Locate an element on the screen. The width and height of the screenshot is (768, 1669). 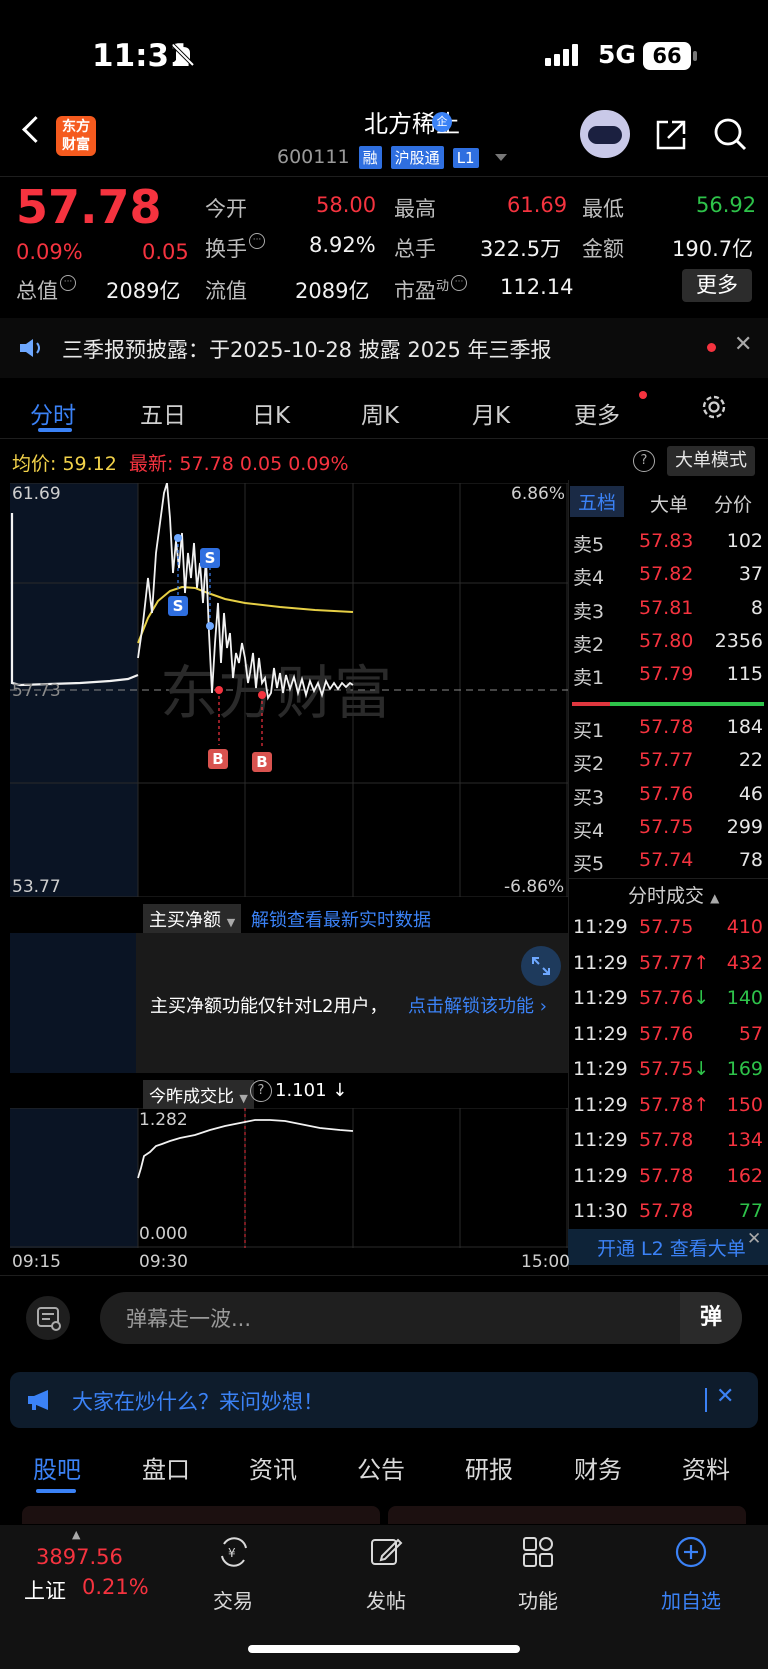
tab-research: 研报 is located at coordinates (489, 1467).